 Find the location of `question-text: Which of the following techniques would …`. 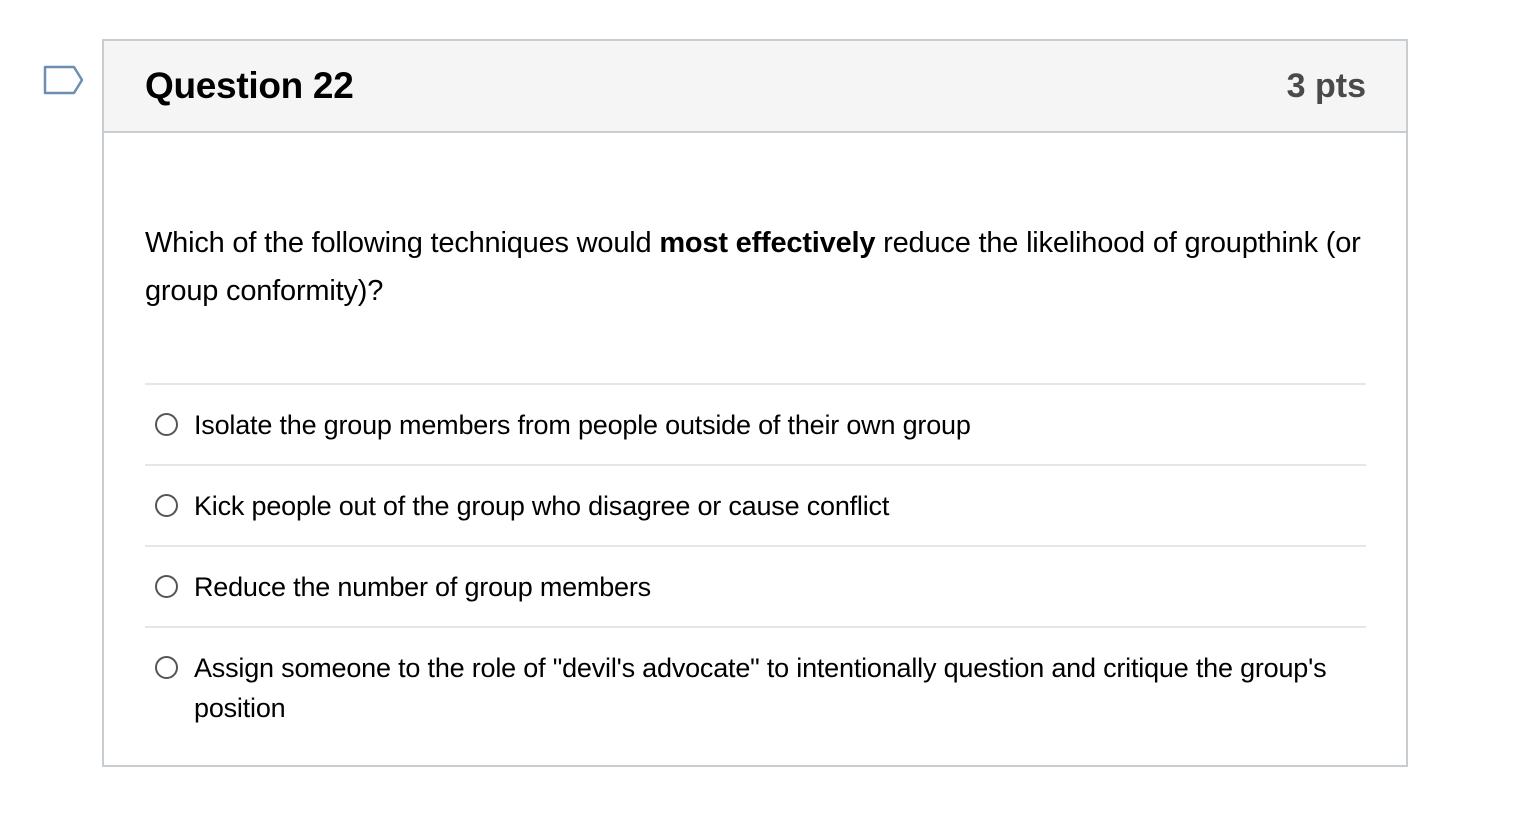

question-text: Which of the following techniques would … is located at coordinates (755, 267).